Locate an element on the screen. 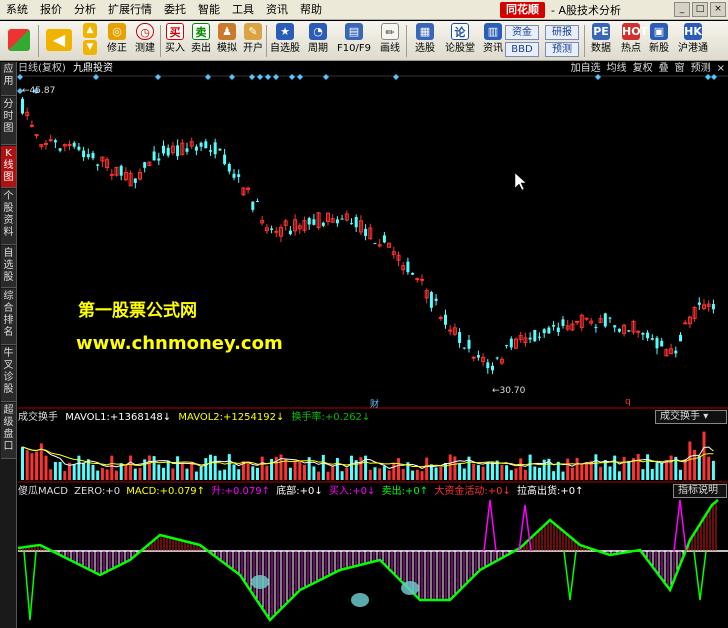  macd-indicator-name: 傻瓜MACD is located at coordinates (43, 491).